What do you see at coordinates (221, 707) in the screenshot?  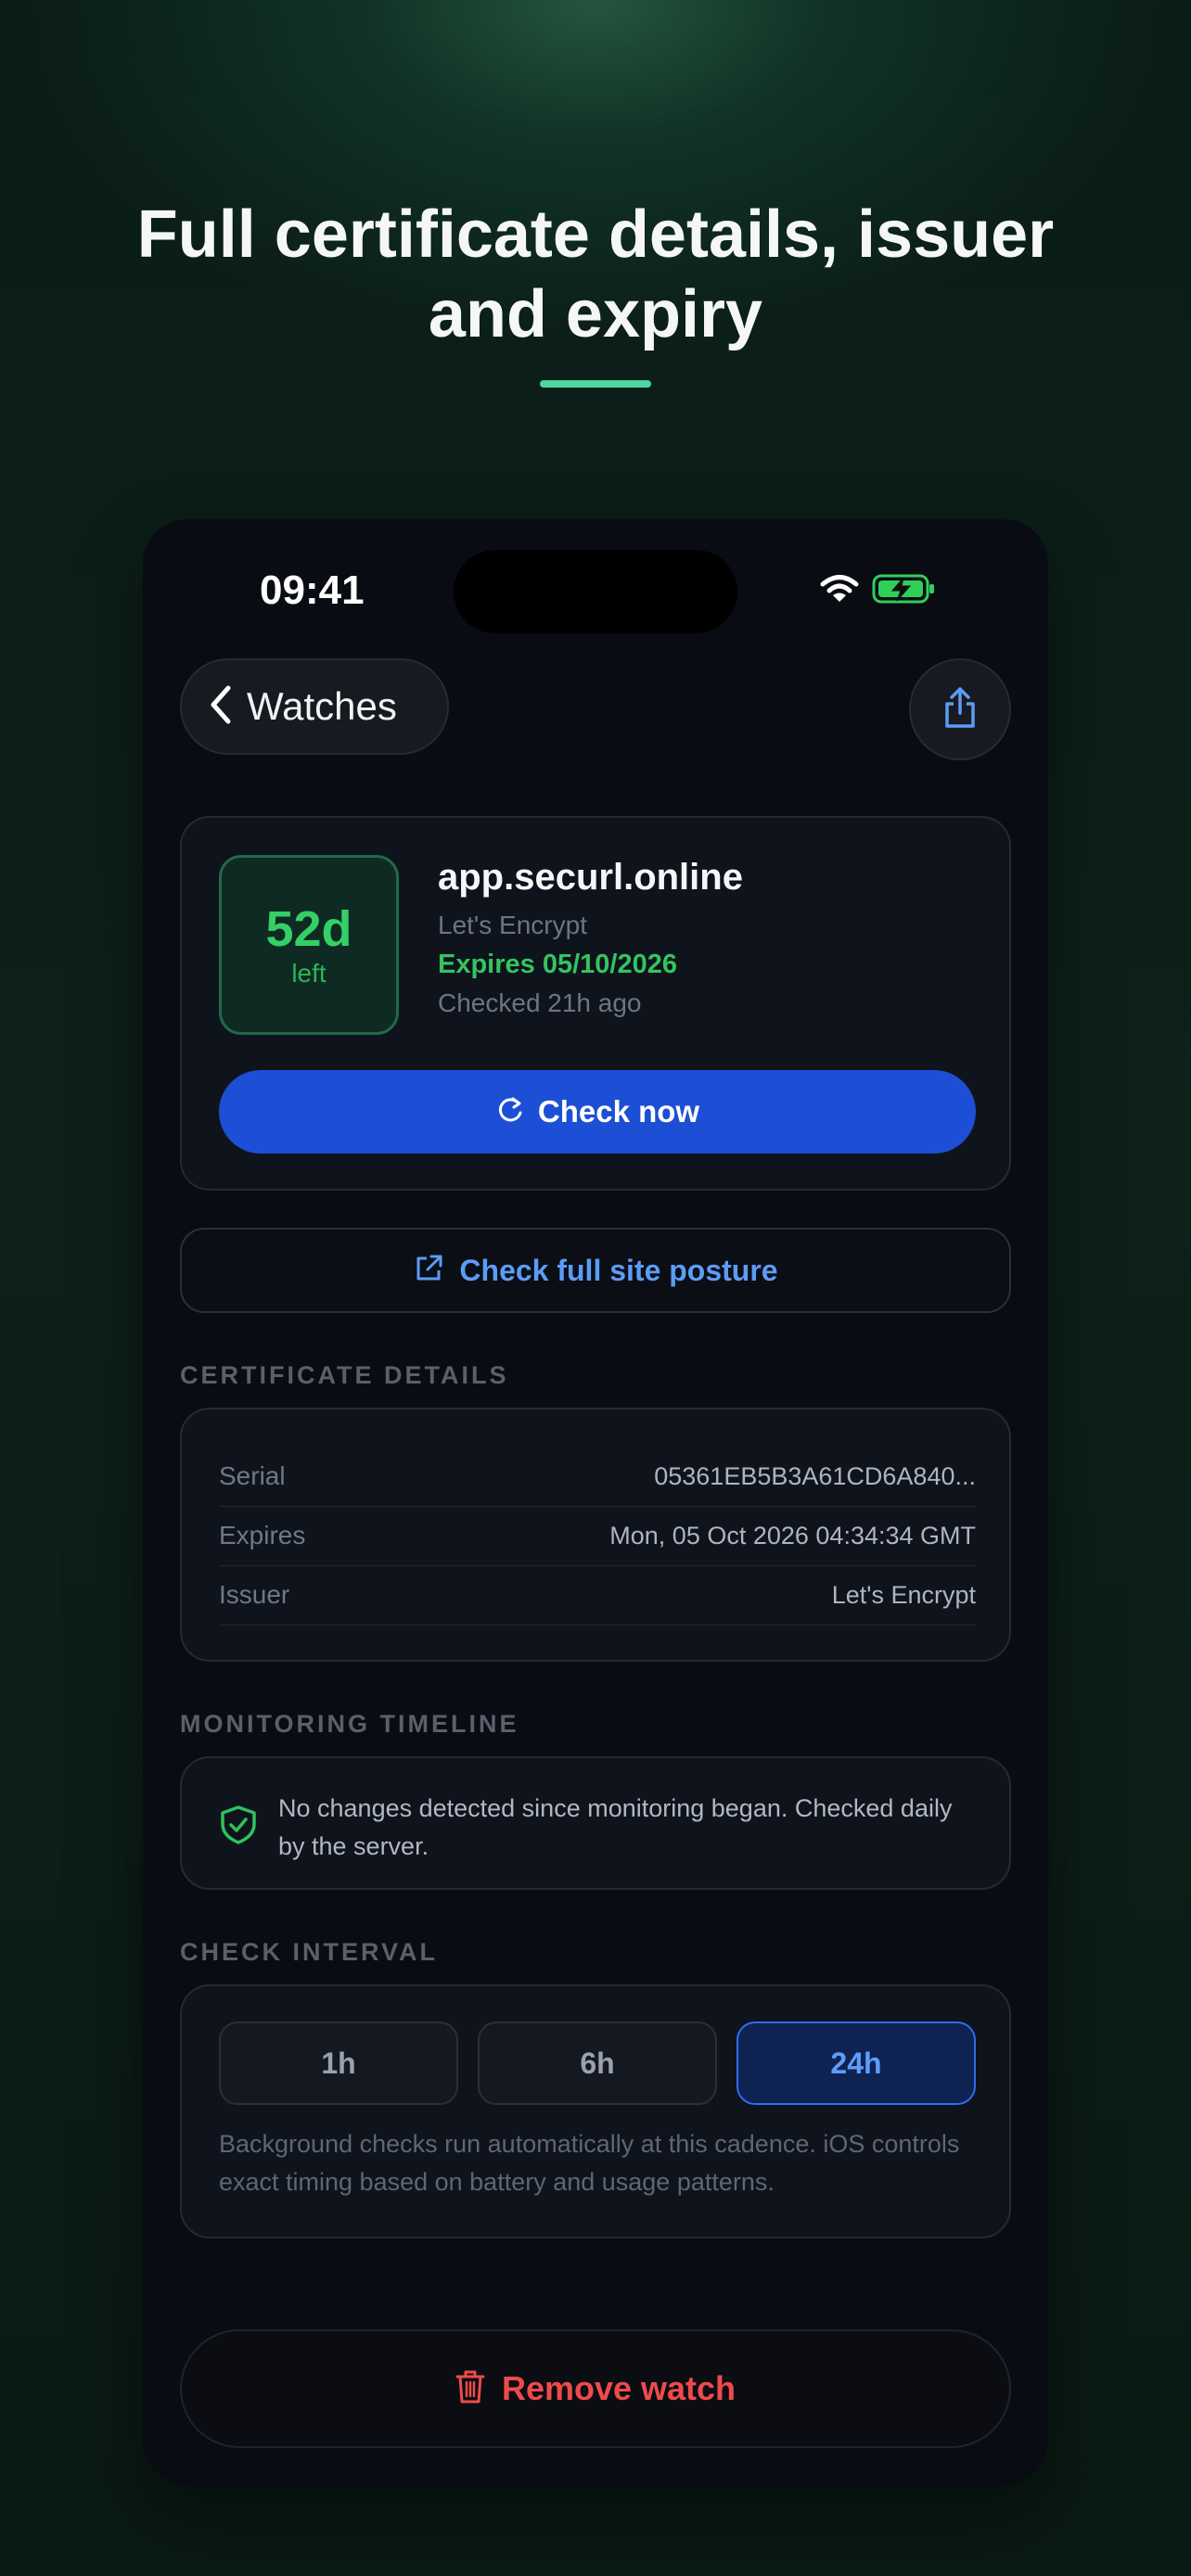 I see `chevron-left-icon` at bounding box center [221, 707].